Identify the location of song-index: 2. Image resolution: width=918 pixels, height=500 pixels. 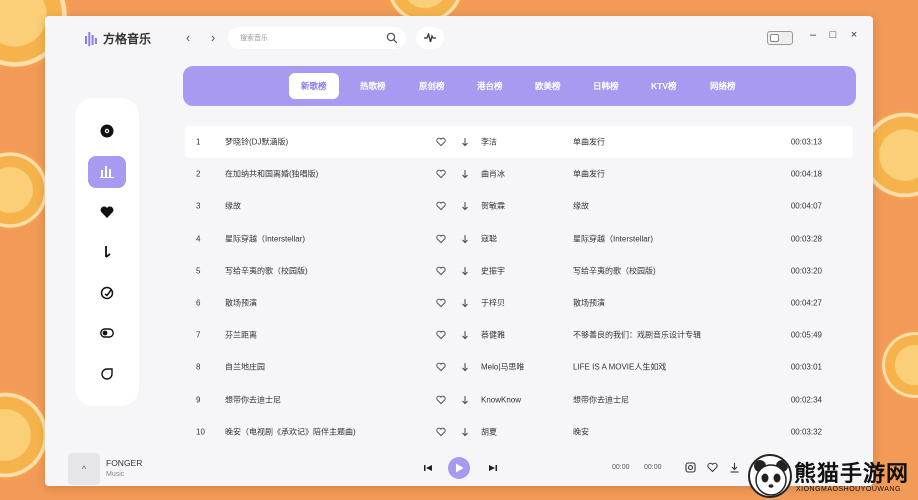
(198, 174).